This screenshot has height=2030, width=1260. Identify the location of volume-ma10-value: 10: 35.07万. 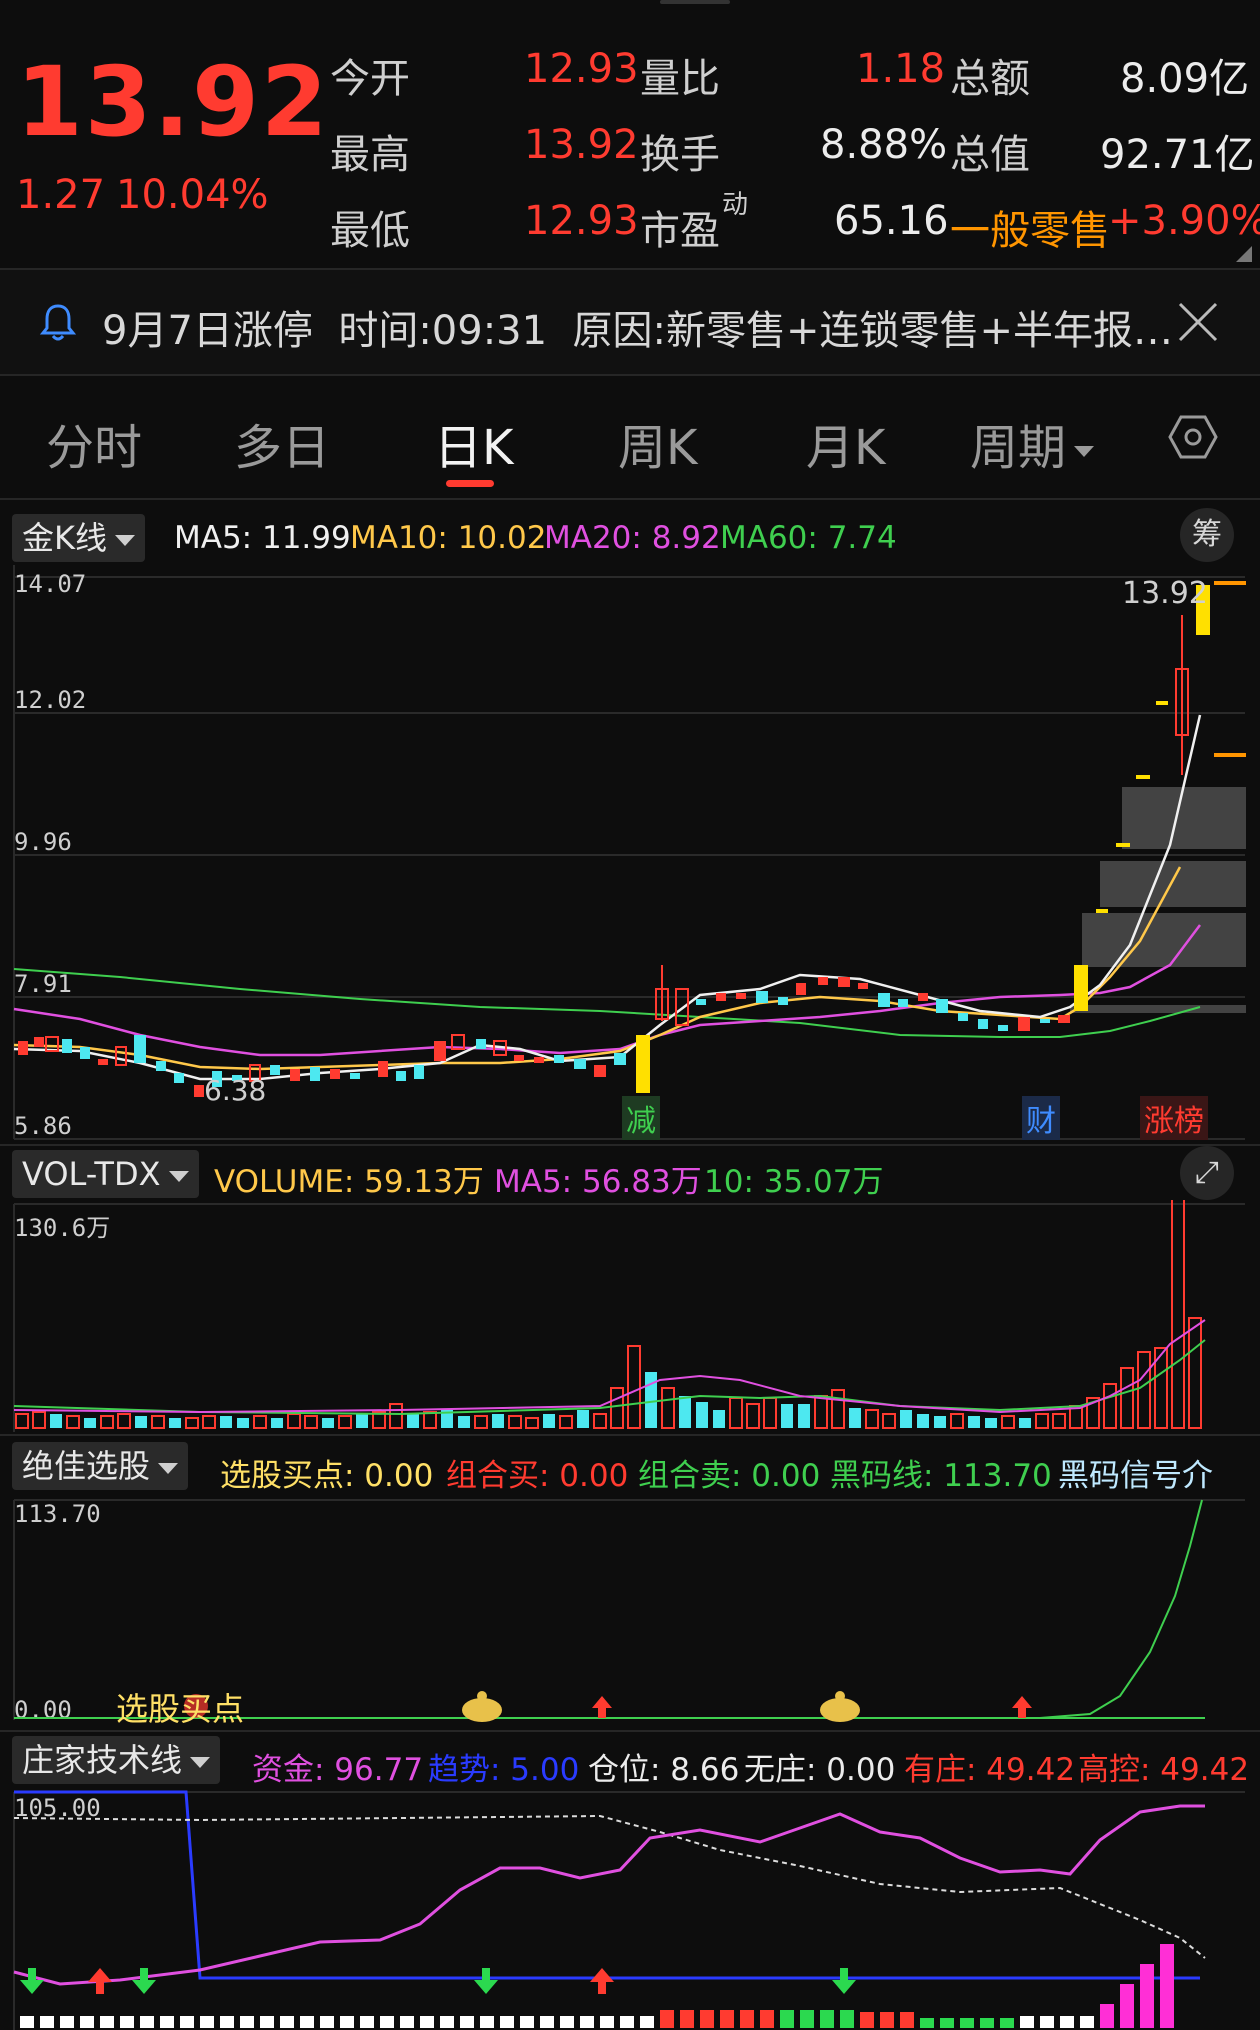
(794, 1182).